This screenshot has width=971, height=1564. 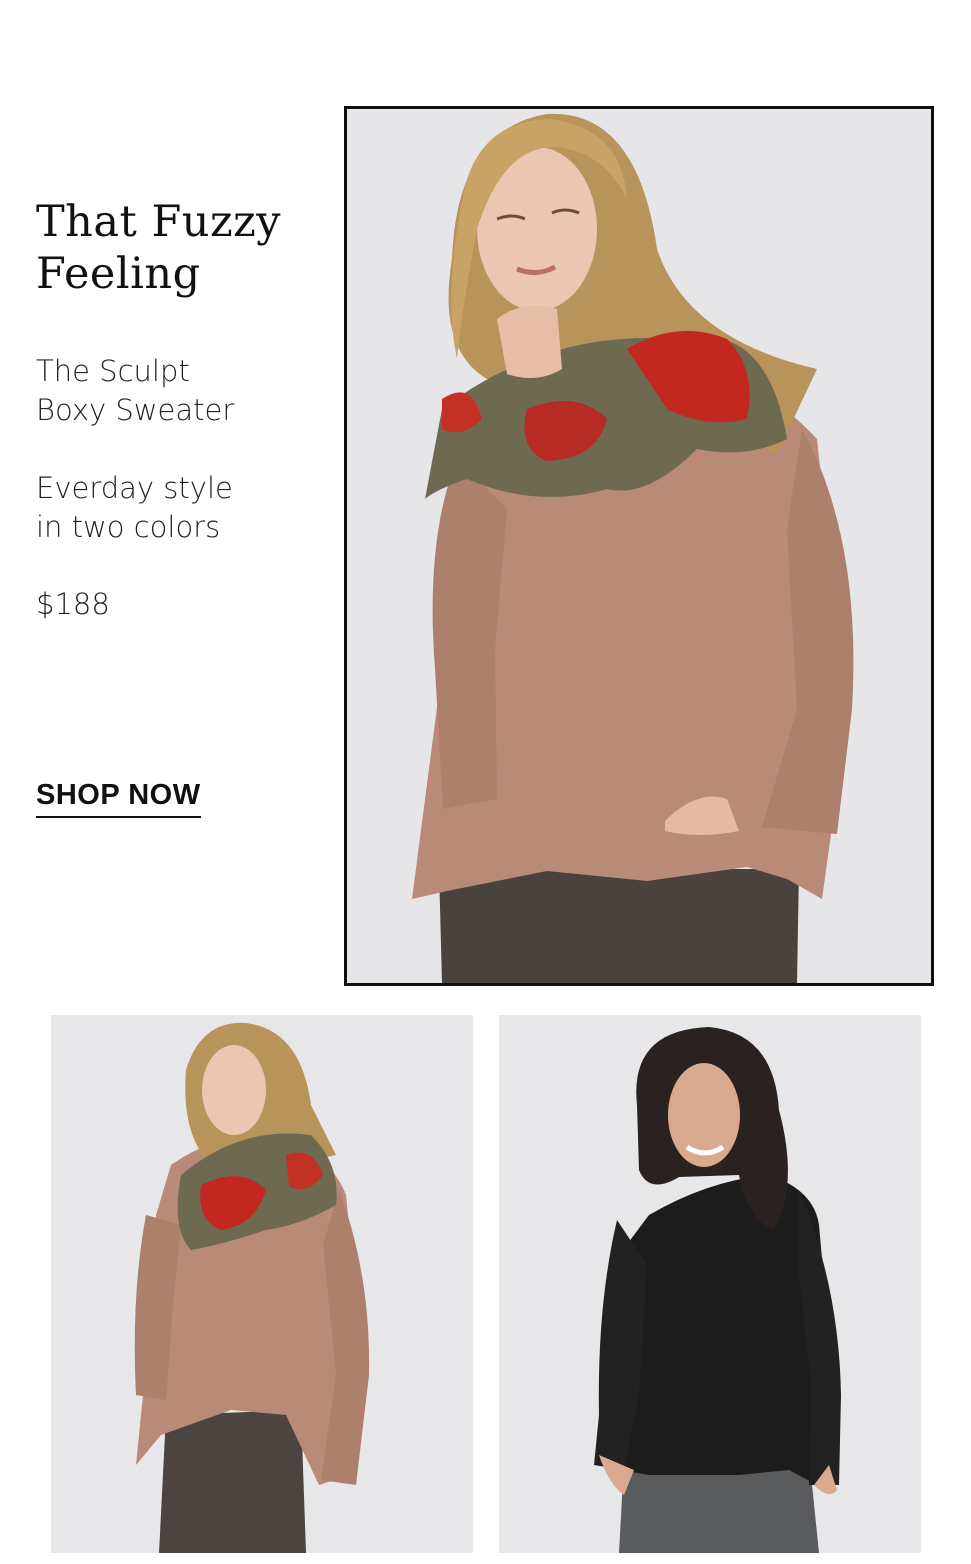 What do you see at coordinates (181, 248) in the screenshot?
I see `promo-headline: That Fuzzy Feeling` at bounding box center [181, 248].